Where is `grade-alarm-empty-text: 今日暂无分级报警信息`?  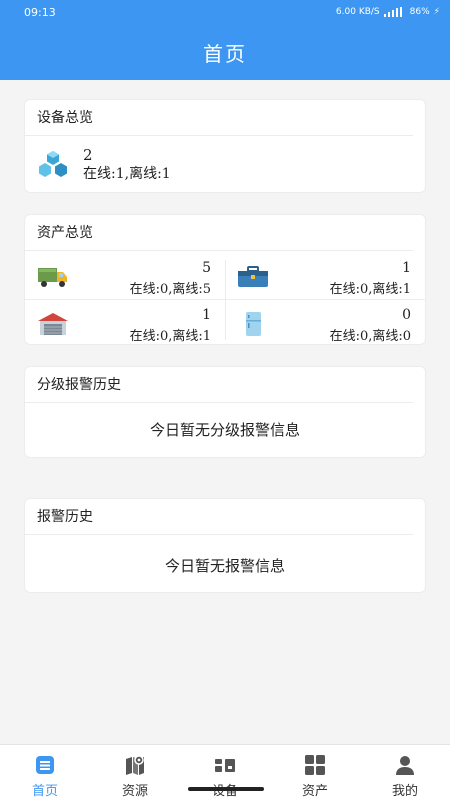
grade-alarm-empty-text: 今日暂无分级报警信息 is located at coordinates (224, 430).